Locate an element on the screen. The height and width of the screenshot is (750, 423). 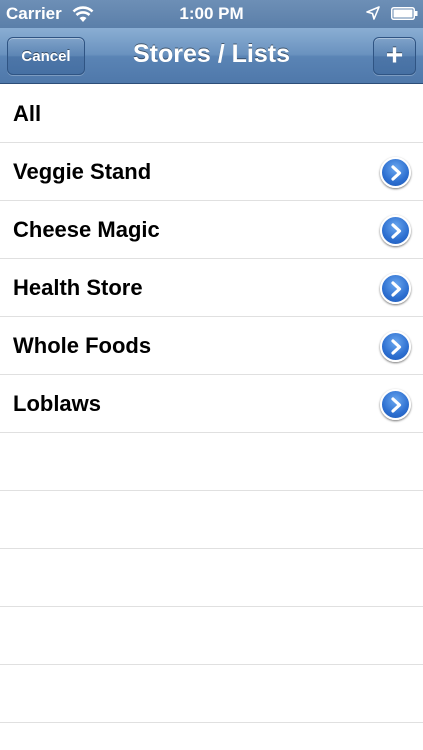
list-item-label: Health Store is located at coordinates (78, 287).